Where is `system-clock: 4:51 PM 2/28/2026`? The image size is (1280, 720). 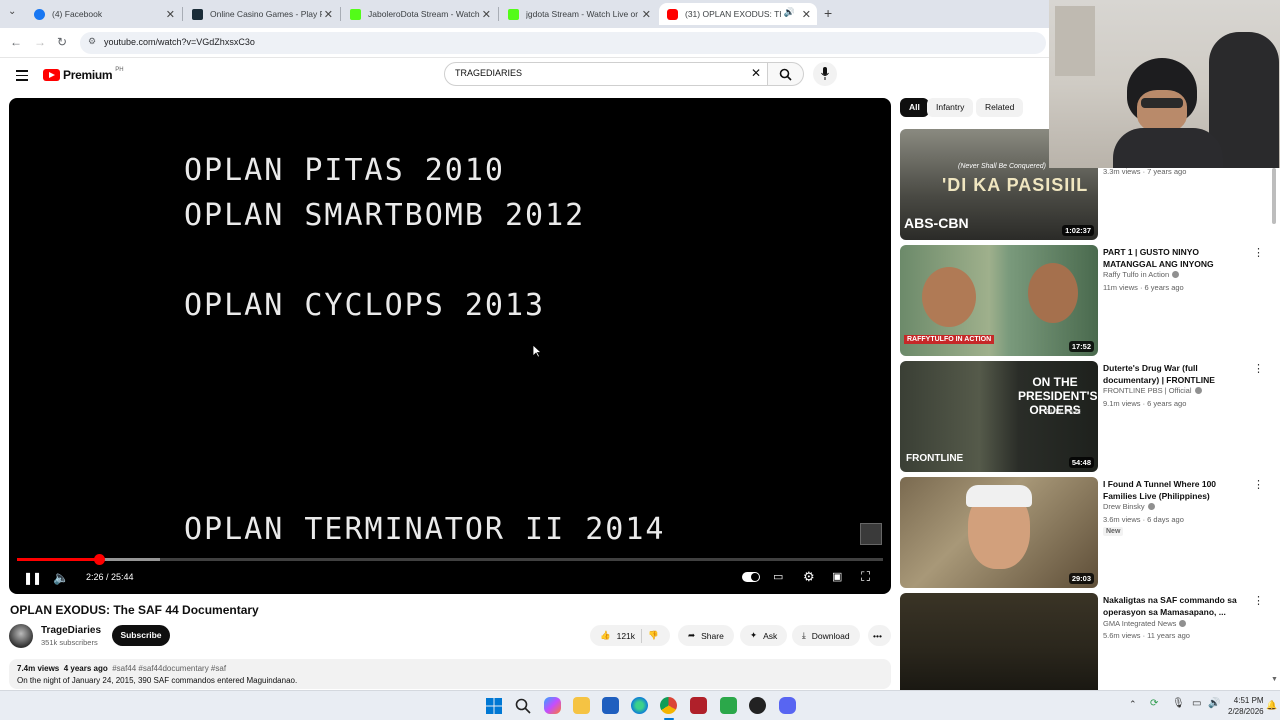
system-clock: 4:51 PM 2/28/2026 is located at coordinates (1246, 706).